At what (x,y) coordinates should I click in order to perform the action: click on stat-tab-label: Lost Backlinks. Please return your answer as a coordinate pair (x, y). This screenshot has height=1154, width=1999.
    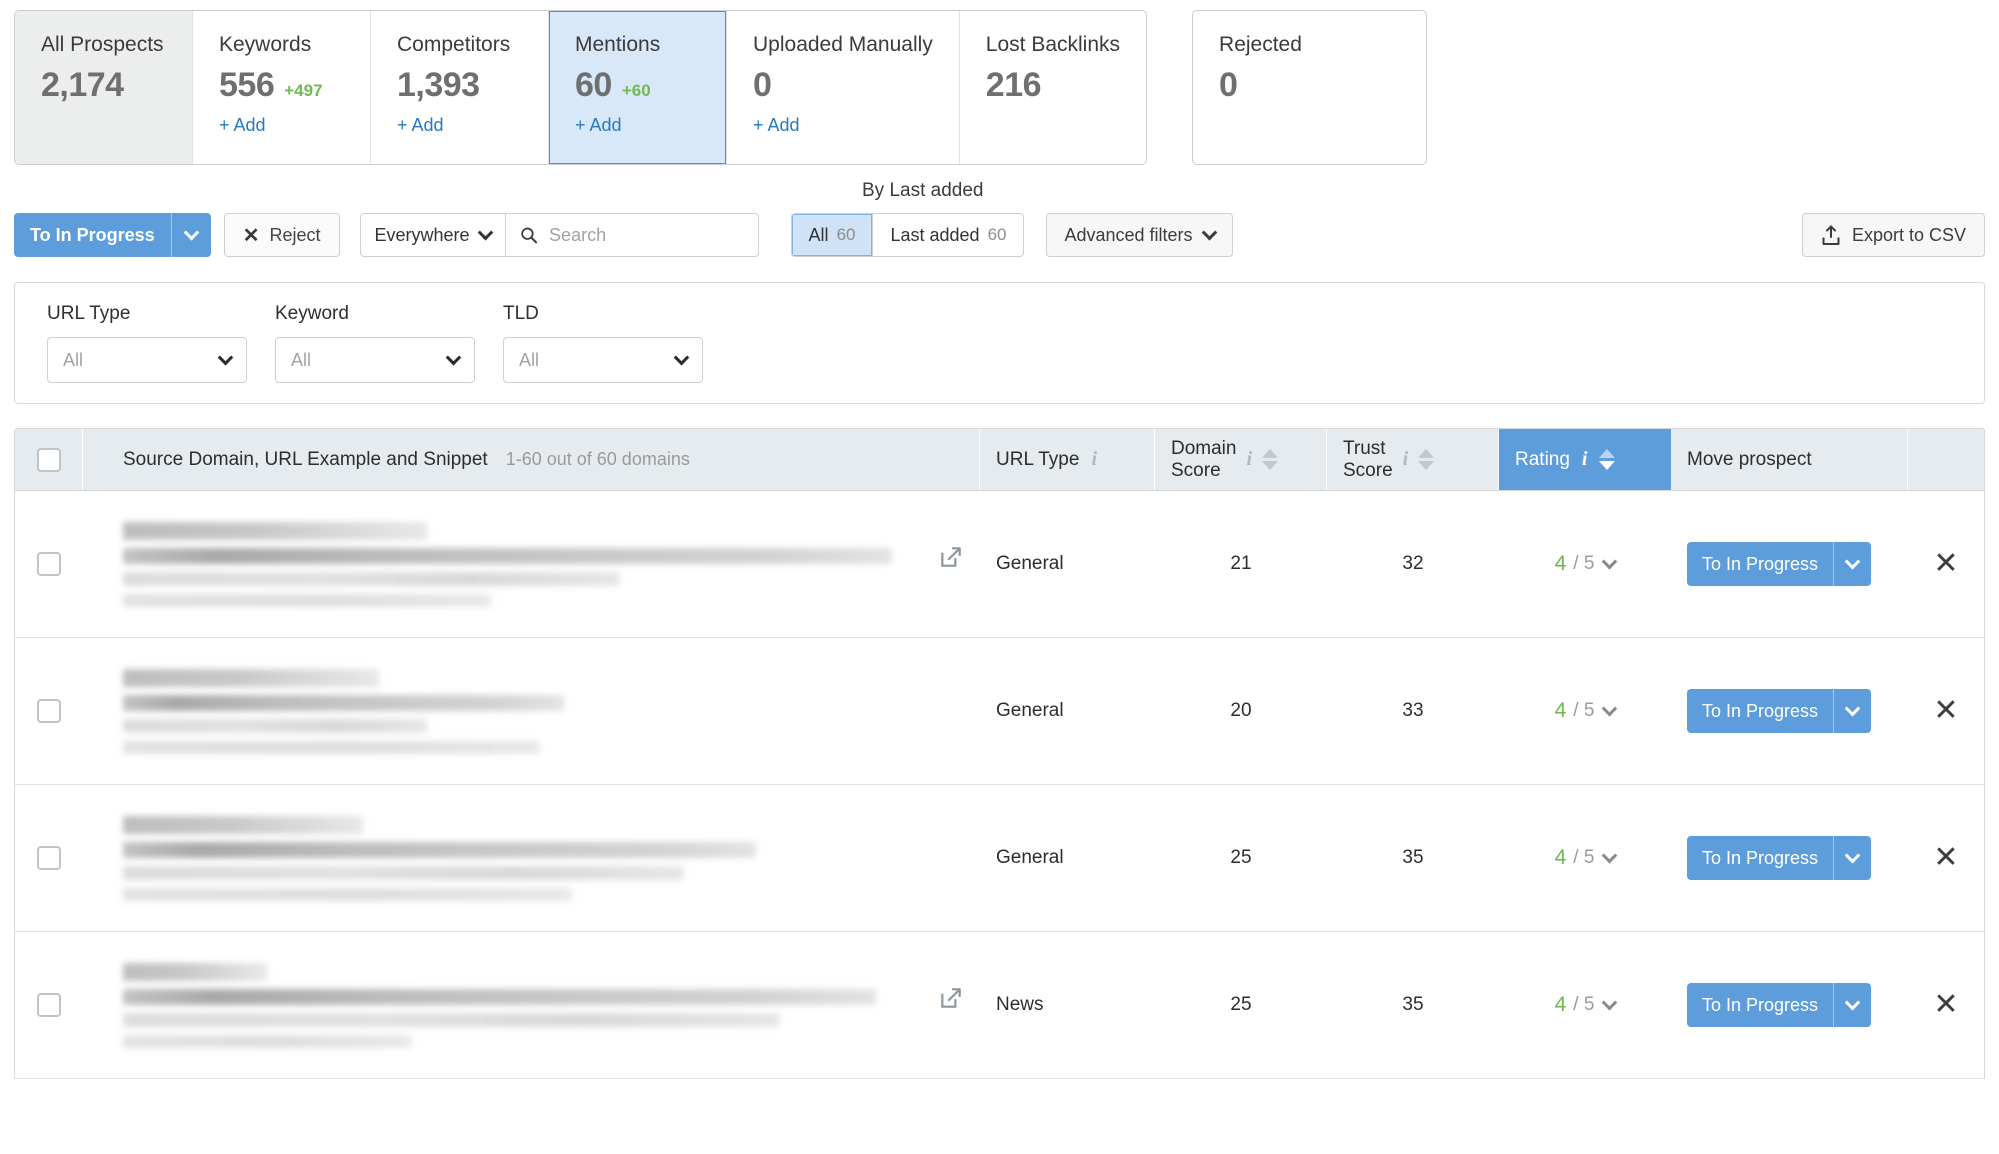
    Looking at the image, I should click on (1053, 44).